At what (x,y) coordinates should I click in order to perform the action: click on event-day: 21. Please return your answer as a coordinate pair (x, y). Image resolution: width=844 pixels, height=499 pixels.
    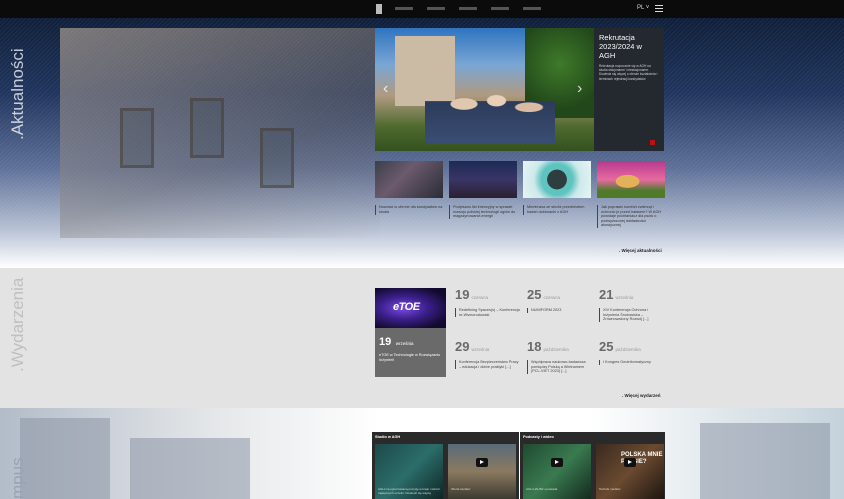
    Looking at the image, I should click on (606, 294).